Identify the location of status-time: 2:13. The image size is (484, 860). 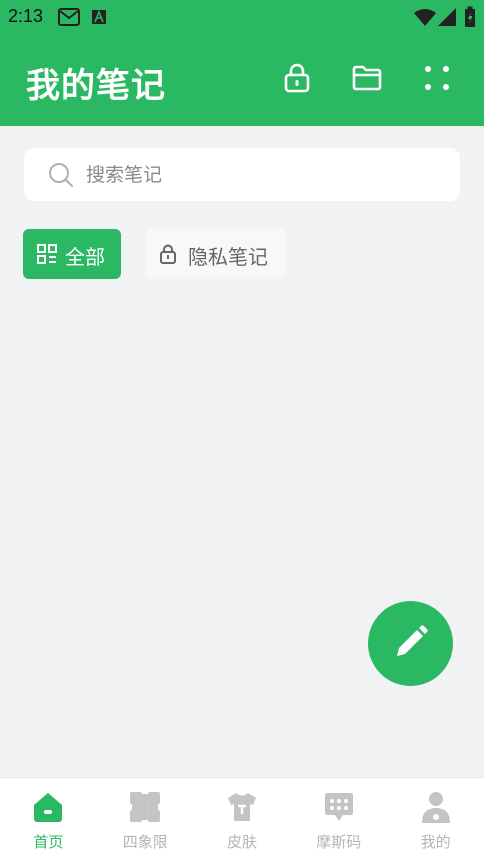
(26, 16).